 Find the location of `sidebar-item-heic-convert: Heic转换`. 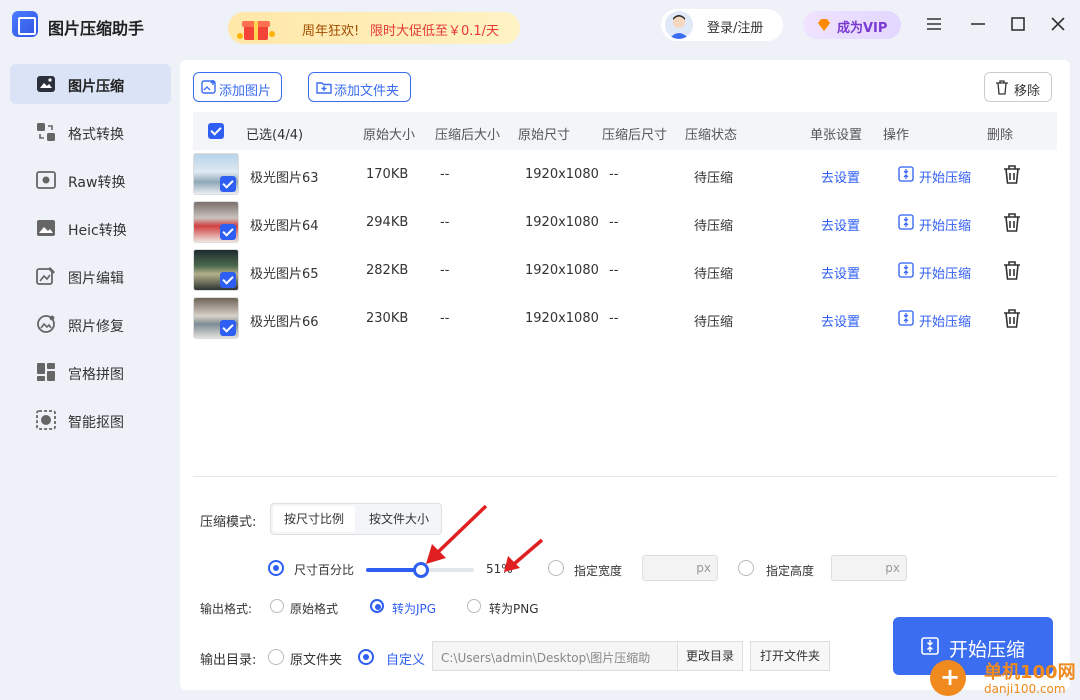

sidebar-item-heic-convert: Heic转换 is located at coordinates (90, 228).